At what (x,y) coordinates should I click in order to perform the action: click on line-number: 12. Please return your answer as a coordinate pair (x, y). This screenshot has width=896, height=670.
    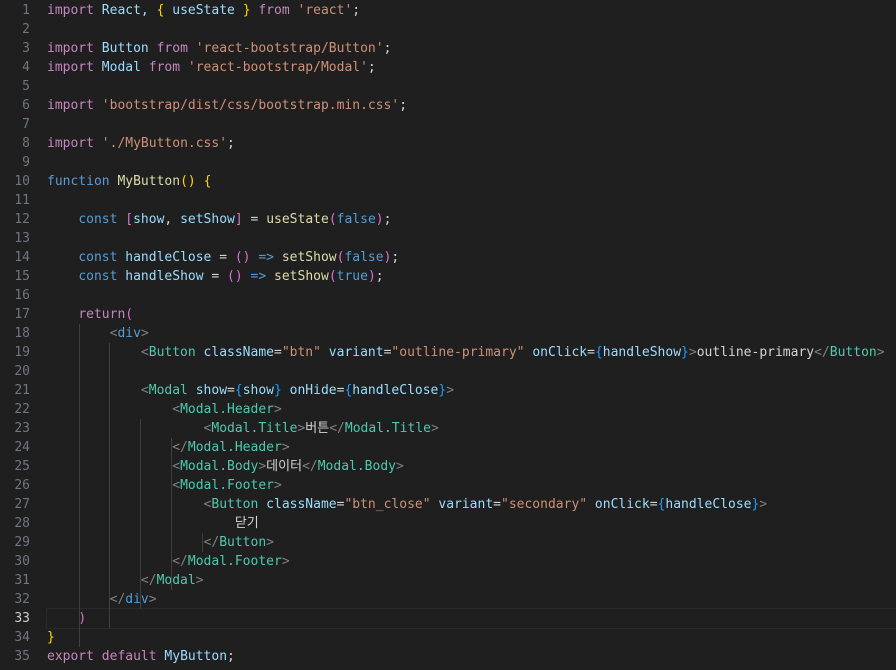
    Looking at the image, I should click on (22, 219).